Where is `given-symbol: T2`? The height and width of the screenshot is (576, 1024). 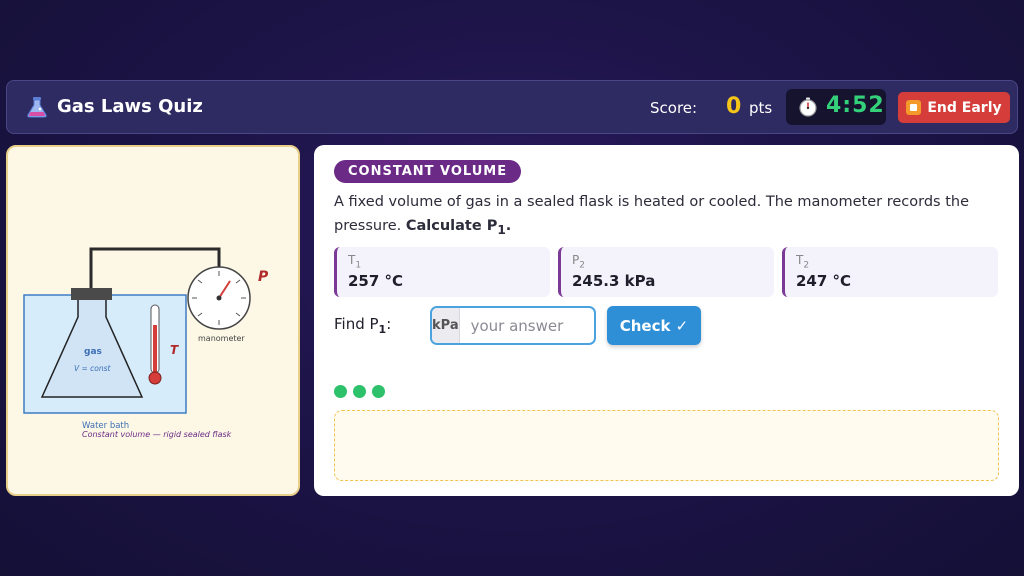 given-symbol: T2 is located at coordinates (803, 262).